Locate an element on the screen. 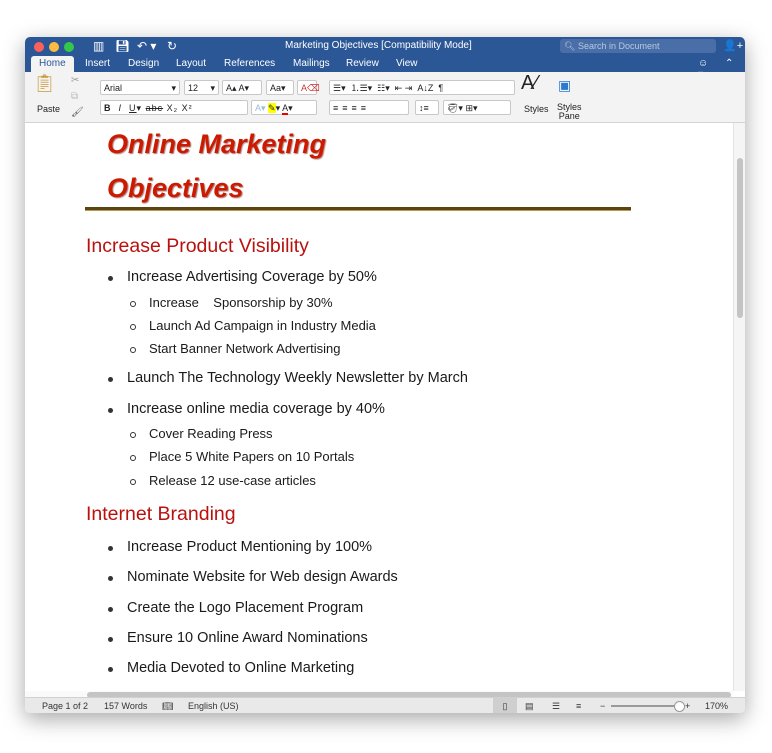  grow-shrink-font-buttons: A▴ A▾ is located at coordinates (242, 87).